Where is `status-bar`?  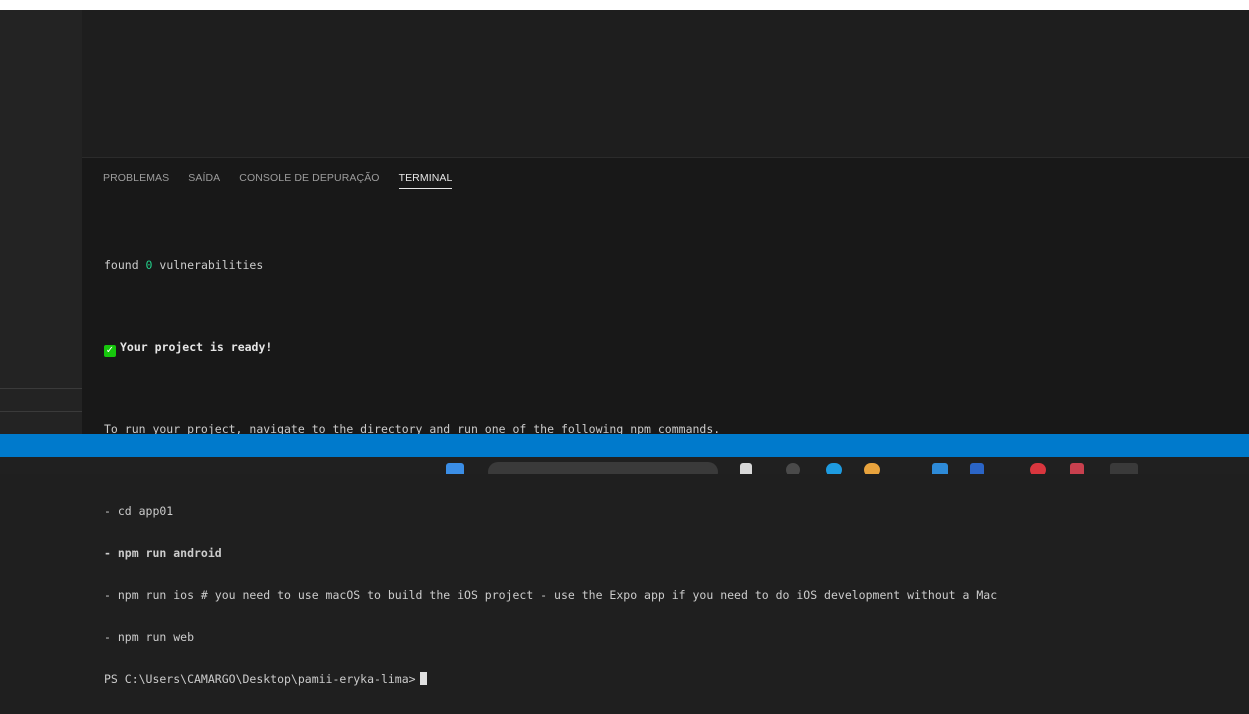
status-bar is located at coordinates (624, 445).